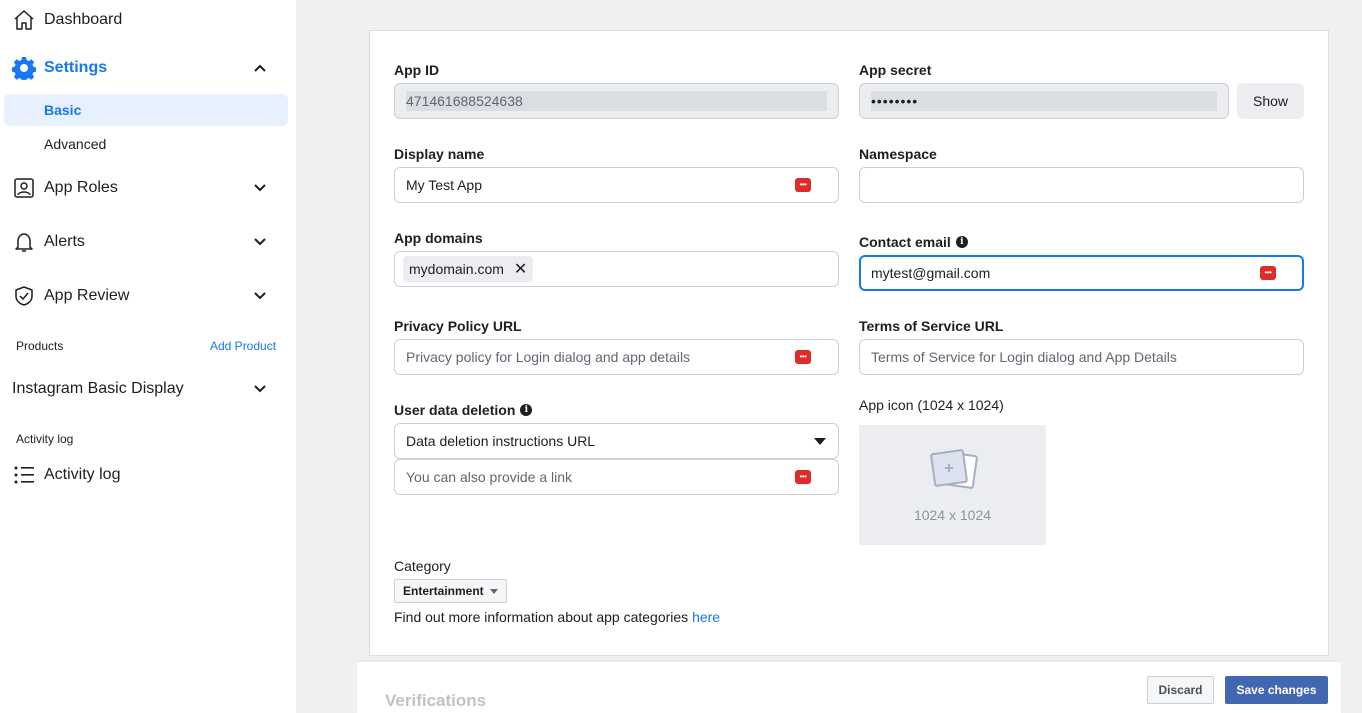 The width and height of the screenshot is (1362, 713). Describe the element at coordinates (76, 67) in the screenshot. I see `sidebar-item-label: Settings` at that location.